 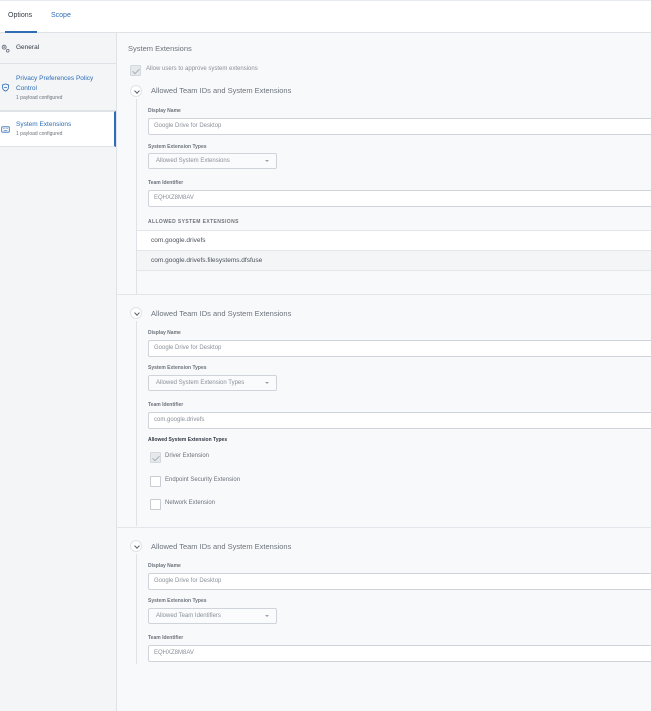 I want to click on extension-types-select: Allowed System Extensions, so click(x=212, y=161).